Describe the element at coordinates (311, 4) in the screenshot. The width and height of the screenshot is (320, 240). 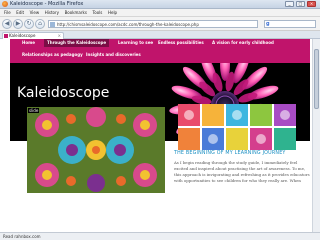
I see `close-button: ×` at that location.